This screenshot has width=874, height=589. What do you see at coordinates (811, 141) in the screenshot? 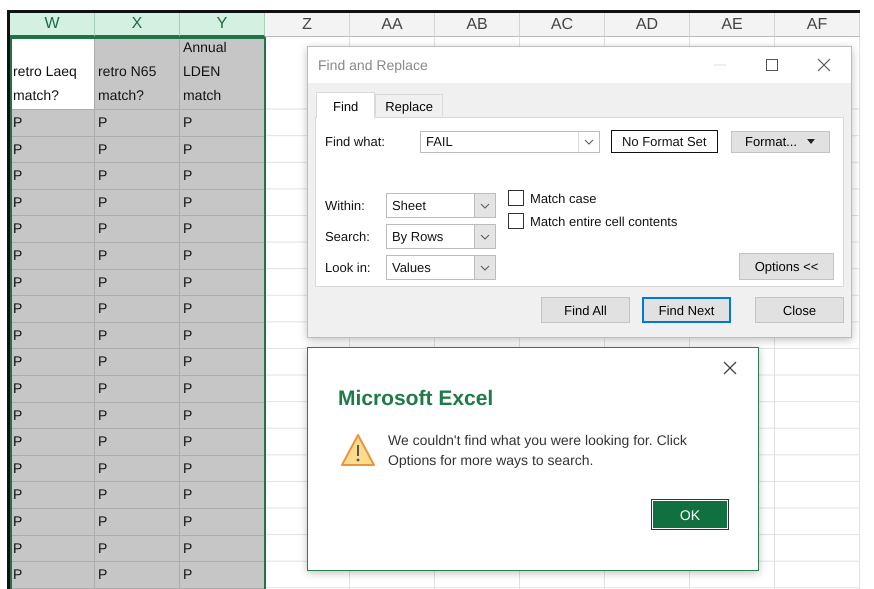
I see `caret-icon` at bounding box center [811, 141].